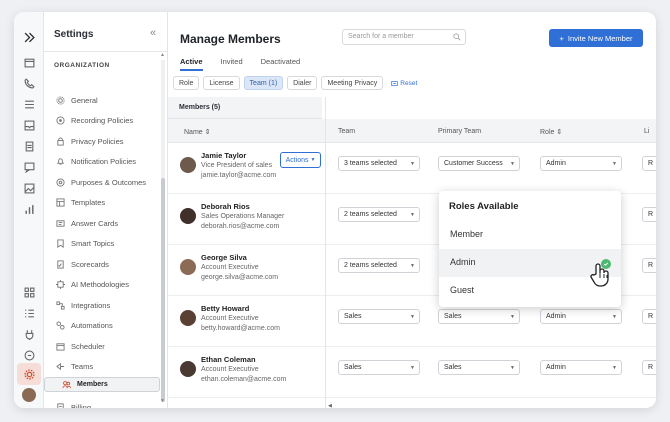 The height and width of the screenshot is (422, 670). Describe the element at coordinates (29, 104) in the screenshot. I see `list-icon` at that location.